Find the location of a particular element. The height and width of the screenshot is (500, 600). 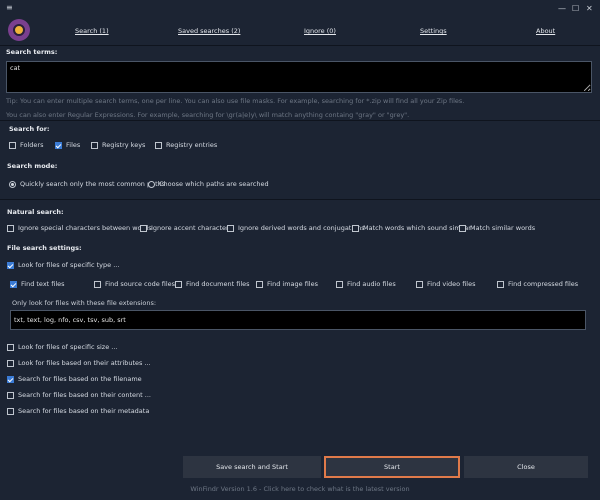

checkbox-video-files: Find video files is located at coordinates (446, 284).